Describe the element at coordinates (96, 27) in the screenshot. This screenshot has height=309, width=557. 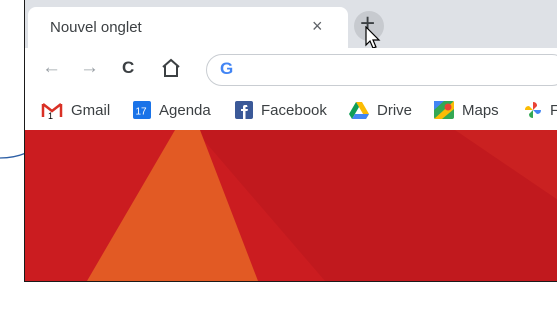
I see `tab-title: Nouvel onglet` at that location.